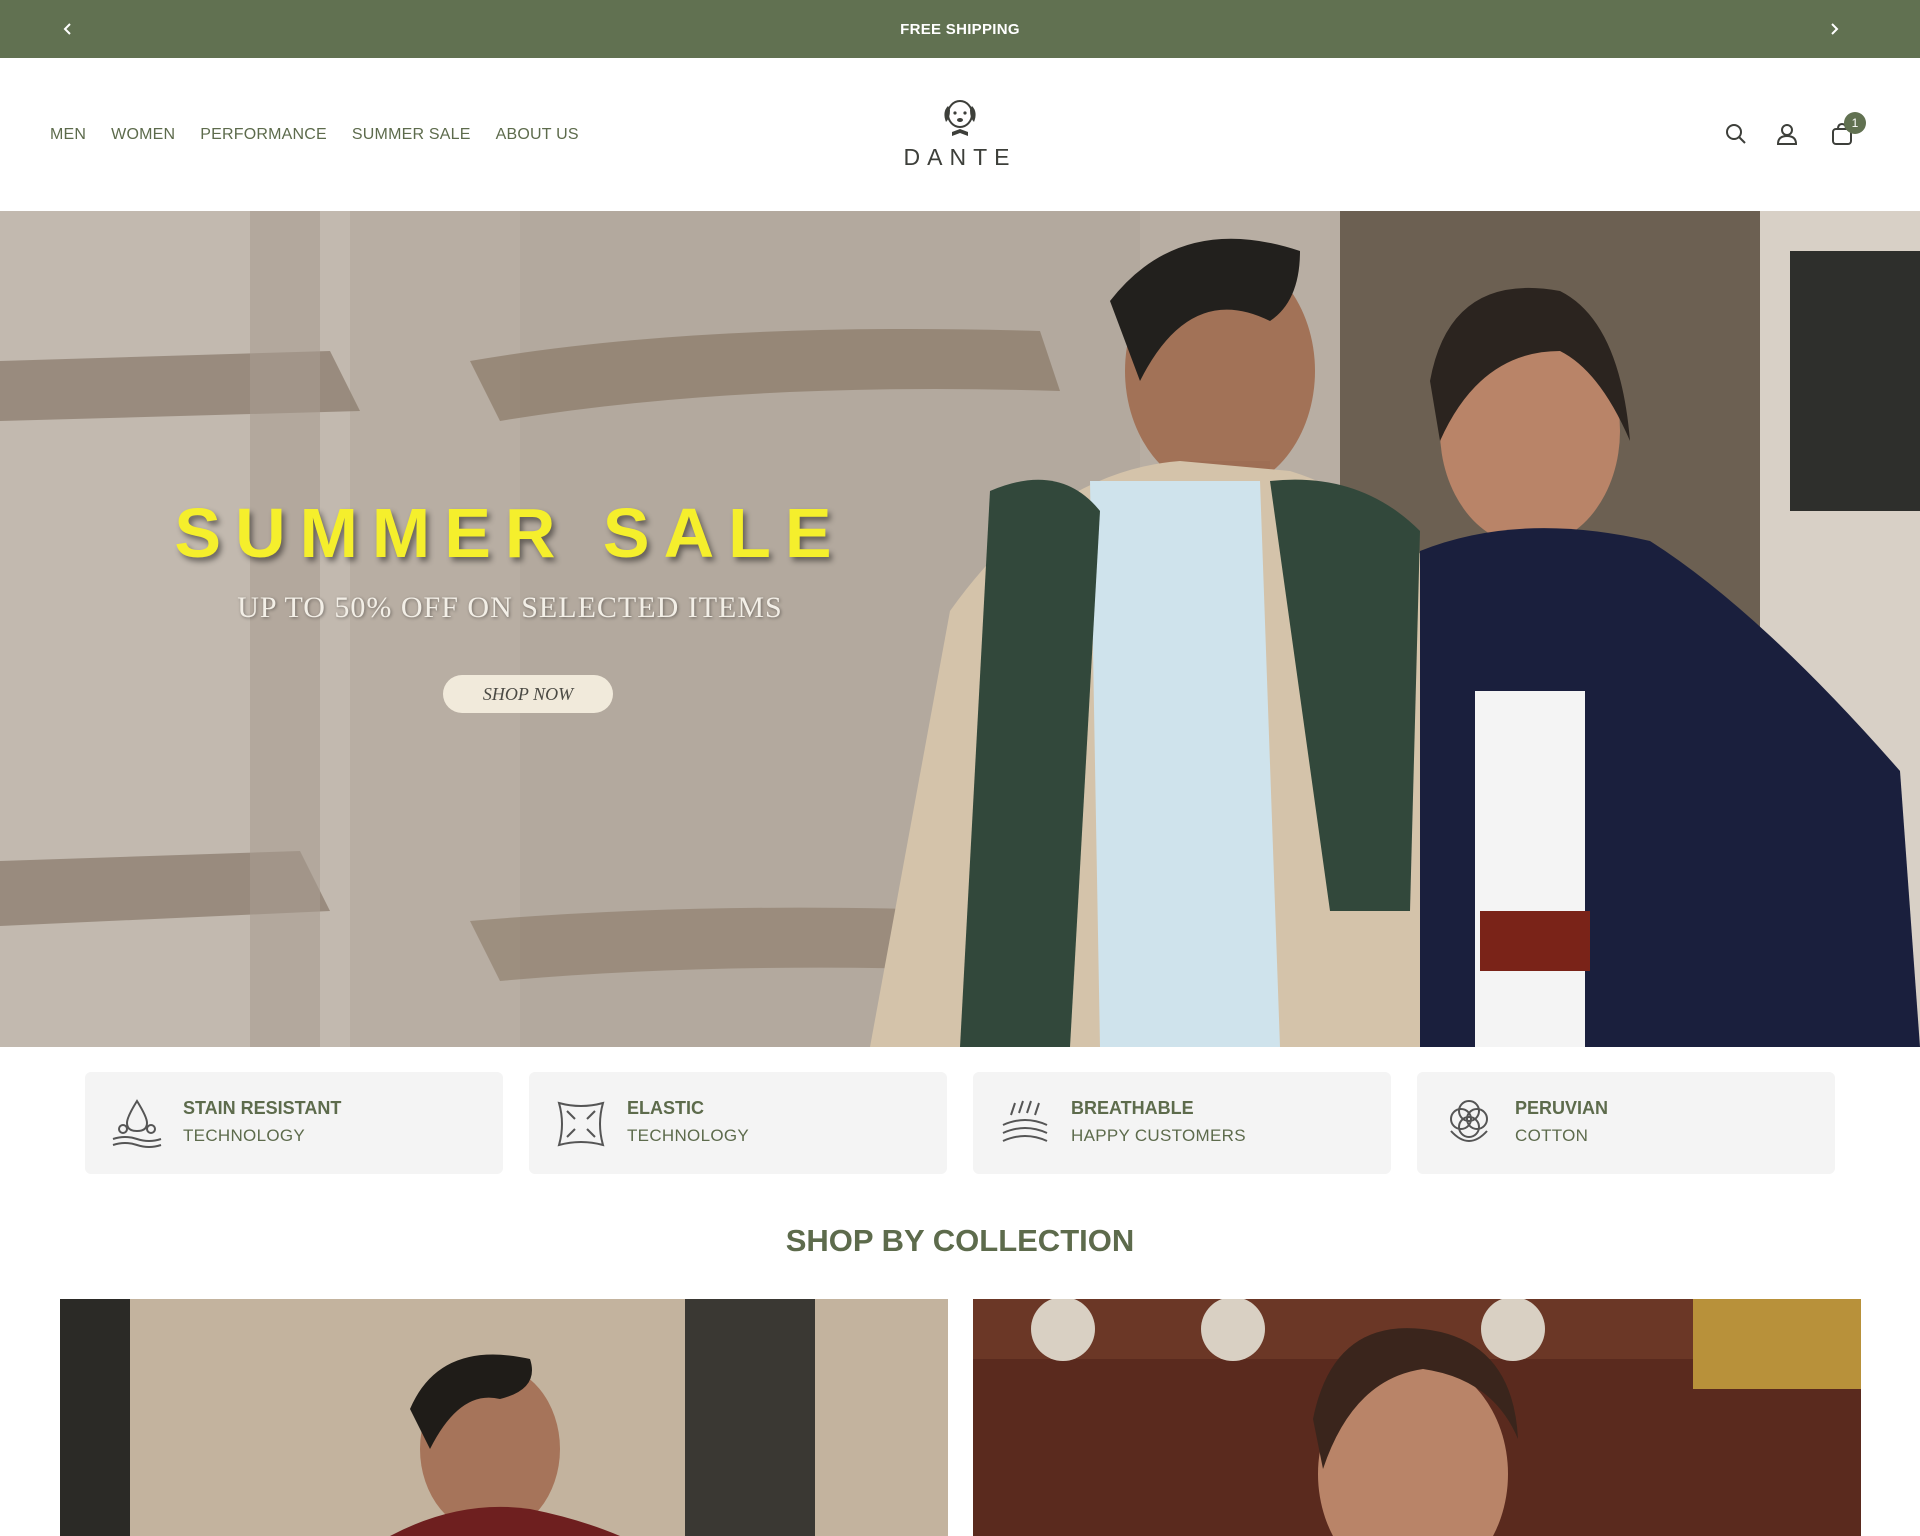 This screenshot has width=1920, height=1536. I want to click on breathable-fabric-icon, so click(1025, 1121).